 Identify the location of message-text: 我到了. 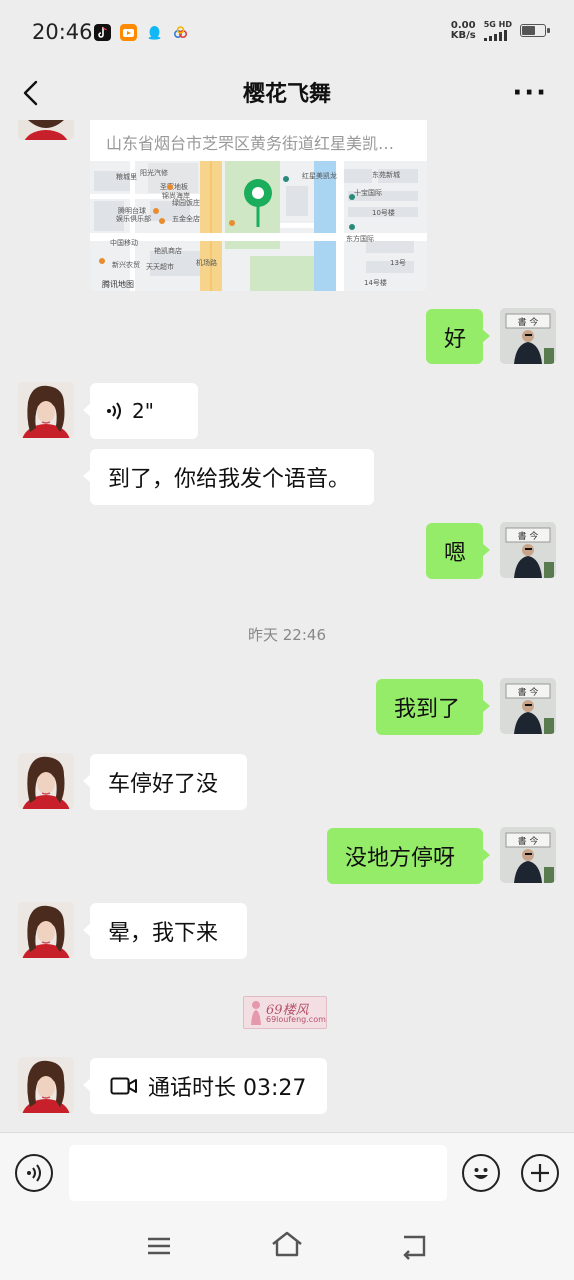
(427, 709).